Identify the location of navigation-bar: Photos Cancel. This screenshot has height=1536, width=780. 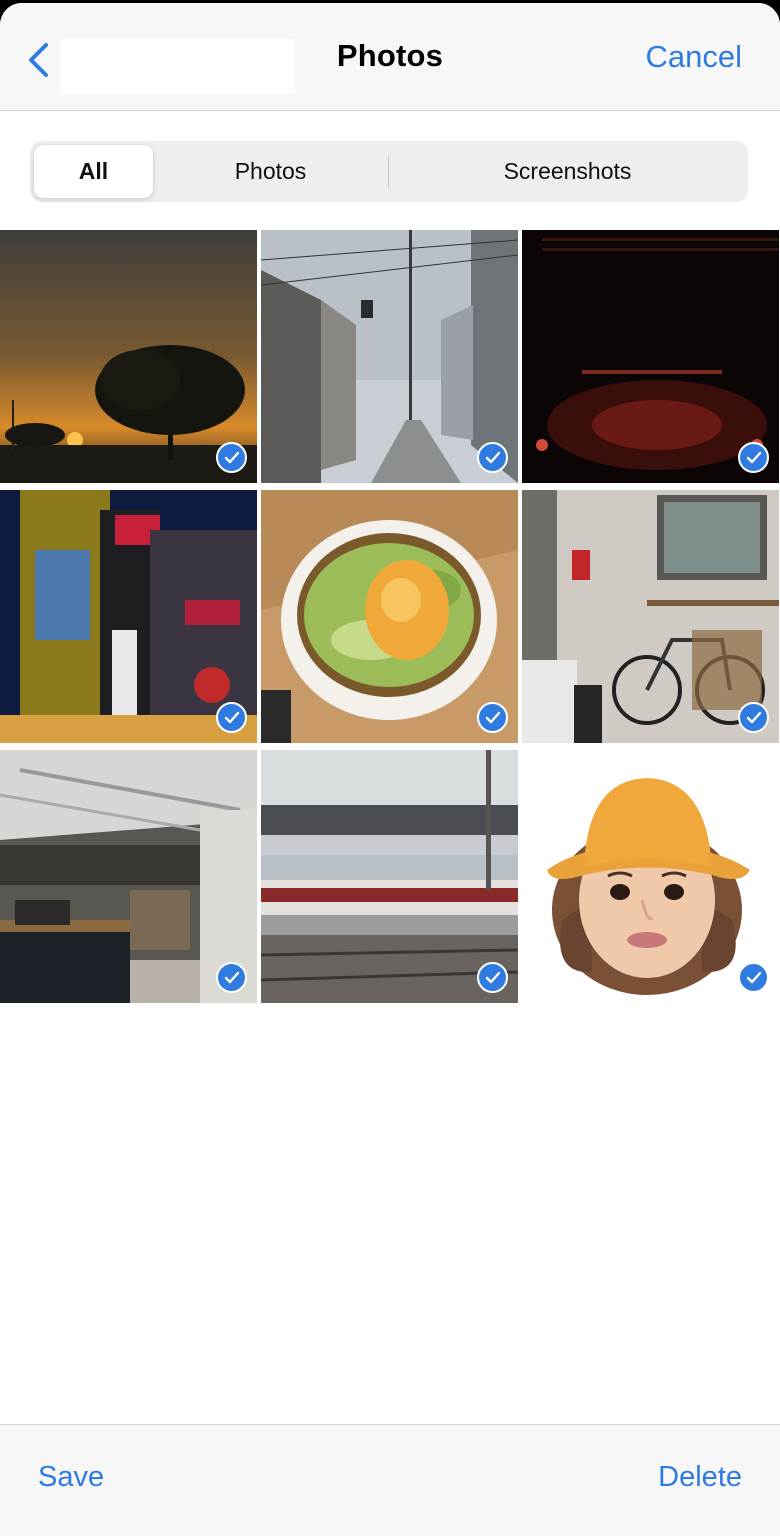
(390, 57).